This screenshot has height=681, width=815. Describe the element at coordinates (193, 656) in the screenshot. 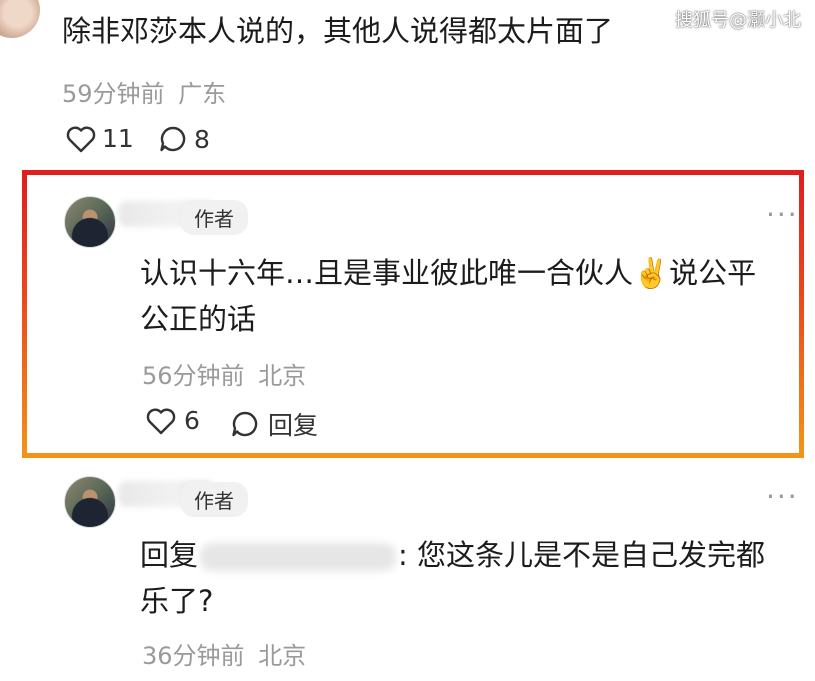

I see `comment-time: 36分钟前` at that location.